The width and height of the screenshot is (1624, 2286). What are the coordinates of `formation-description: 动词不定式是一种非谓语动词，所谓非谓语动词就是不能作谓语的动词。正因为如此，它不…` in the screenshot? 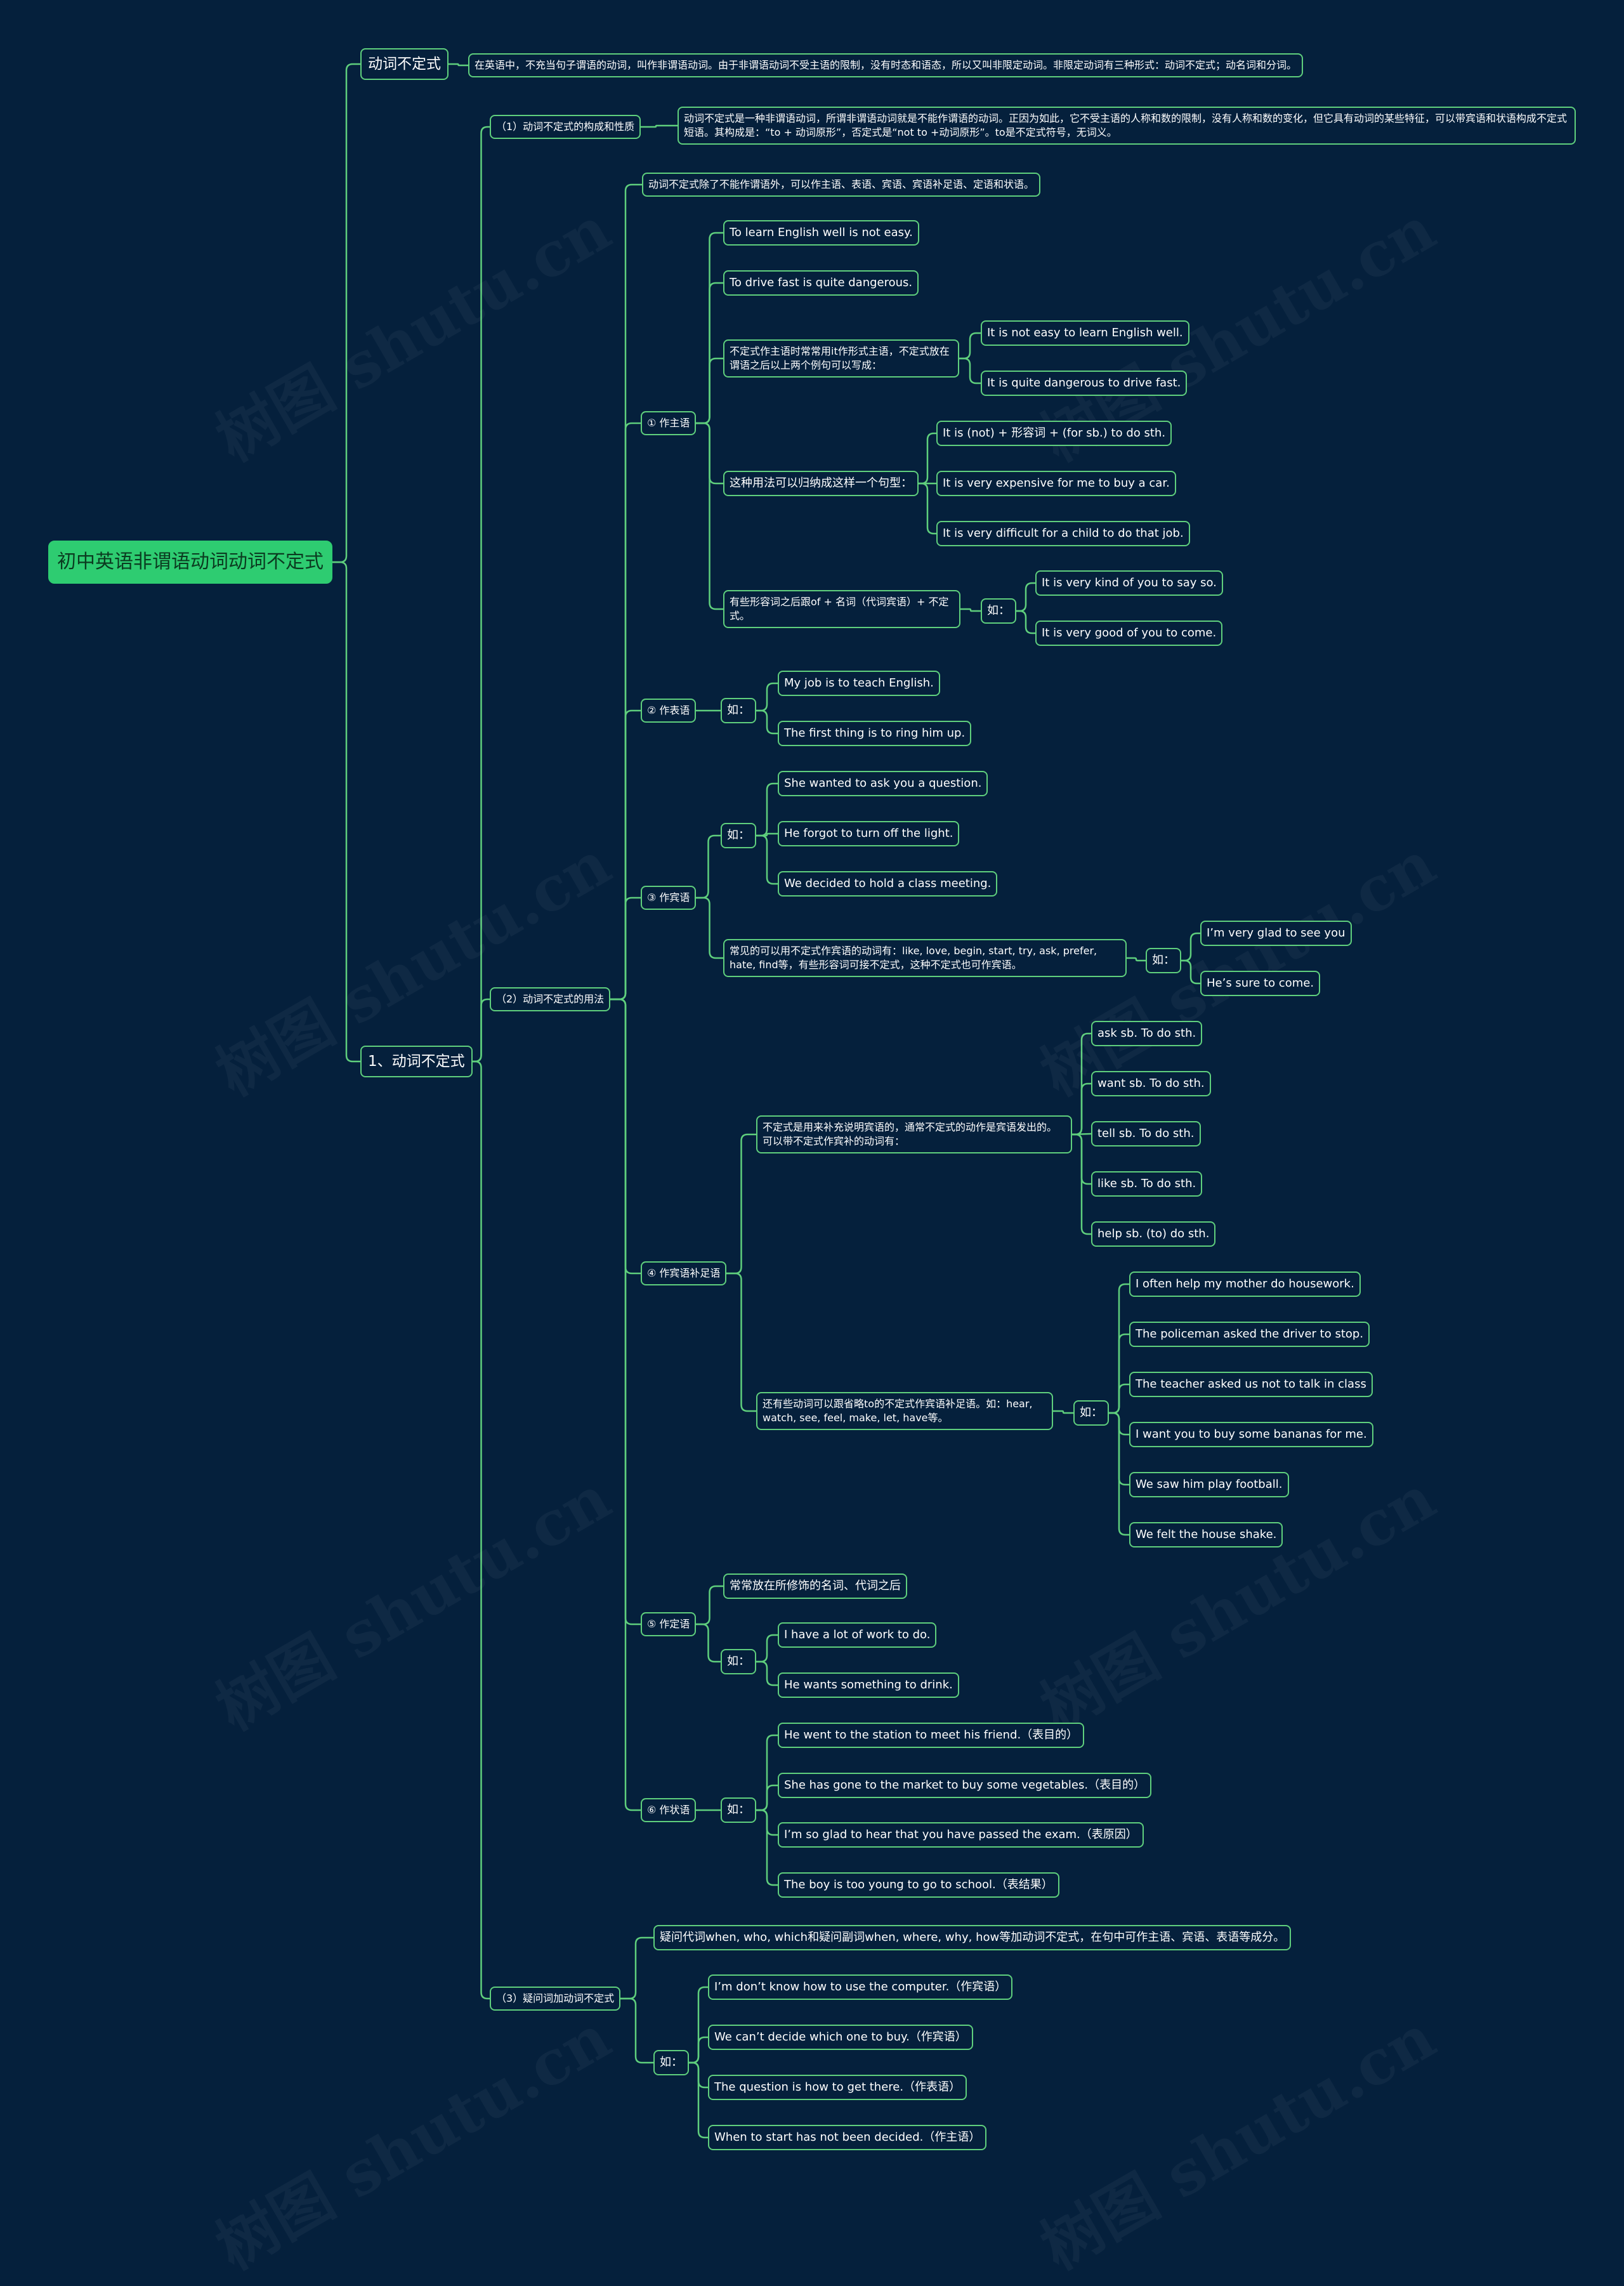 It's located at (1127, 126).